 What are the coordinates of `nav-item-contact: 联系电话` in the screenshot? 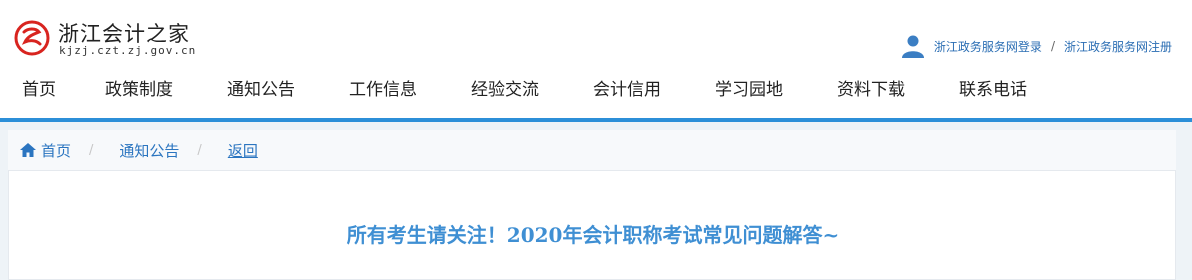 It's located at (993, 90).